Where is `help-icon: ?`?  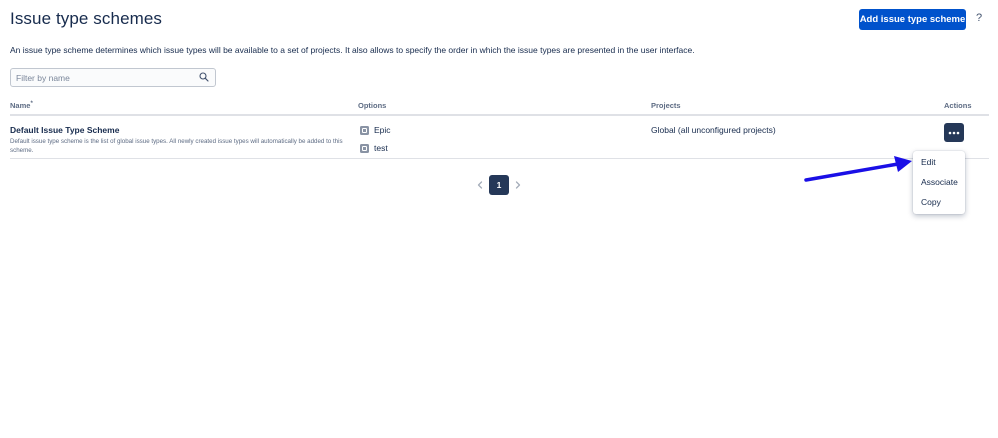 help-icon: ? is located at coordinates (979, 19).